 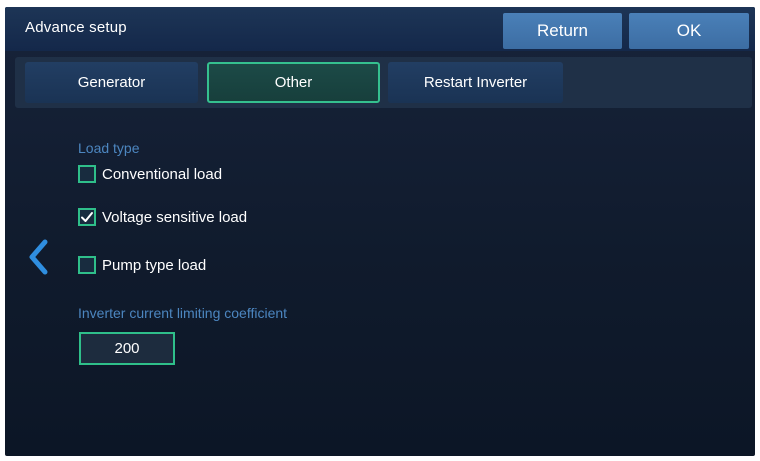 What do you see at coordinates (87, 174) in the screenshot?
I see `checkbox-conventional-load` at bounding box center [87, 174].